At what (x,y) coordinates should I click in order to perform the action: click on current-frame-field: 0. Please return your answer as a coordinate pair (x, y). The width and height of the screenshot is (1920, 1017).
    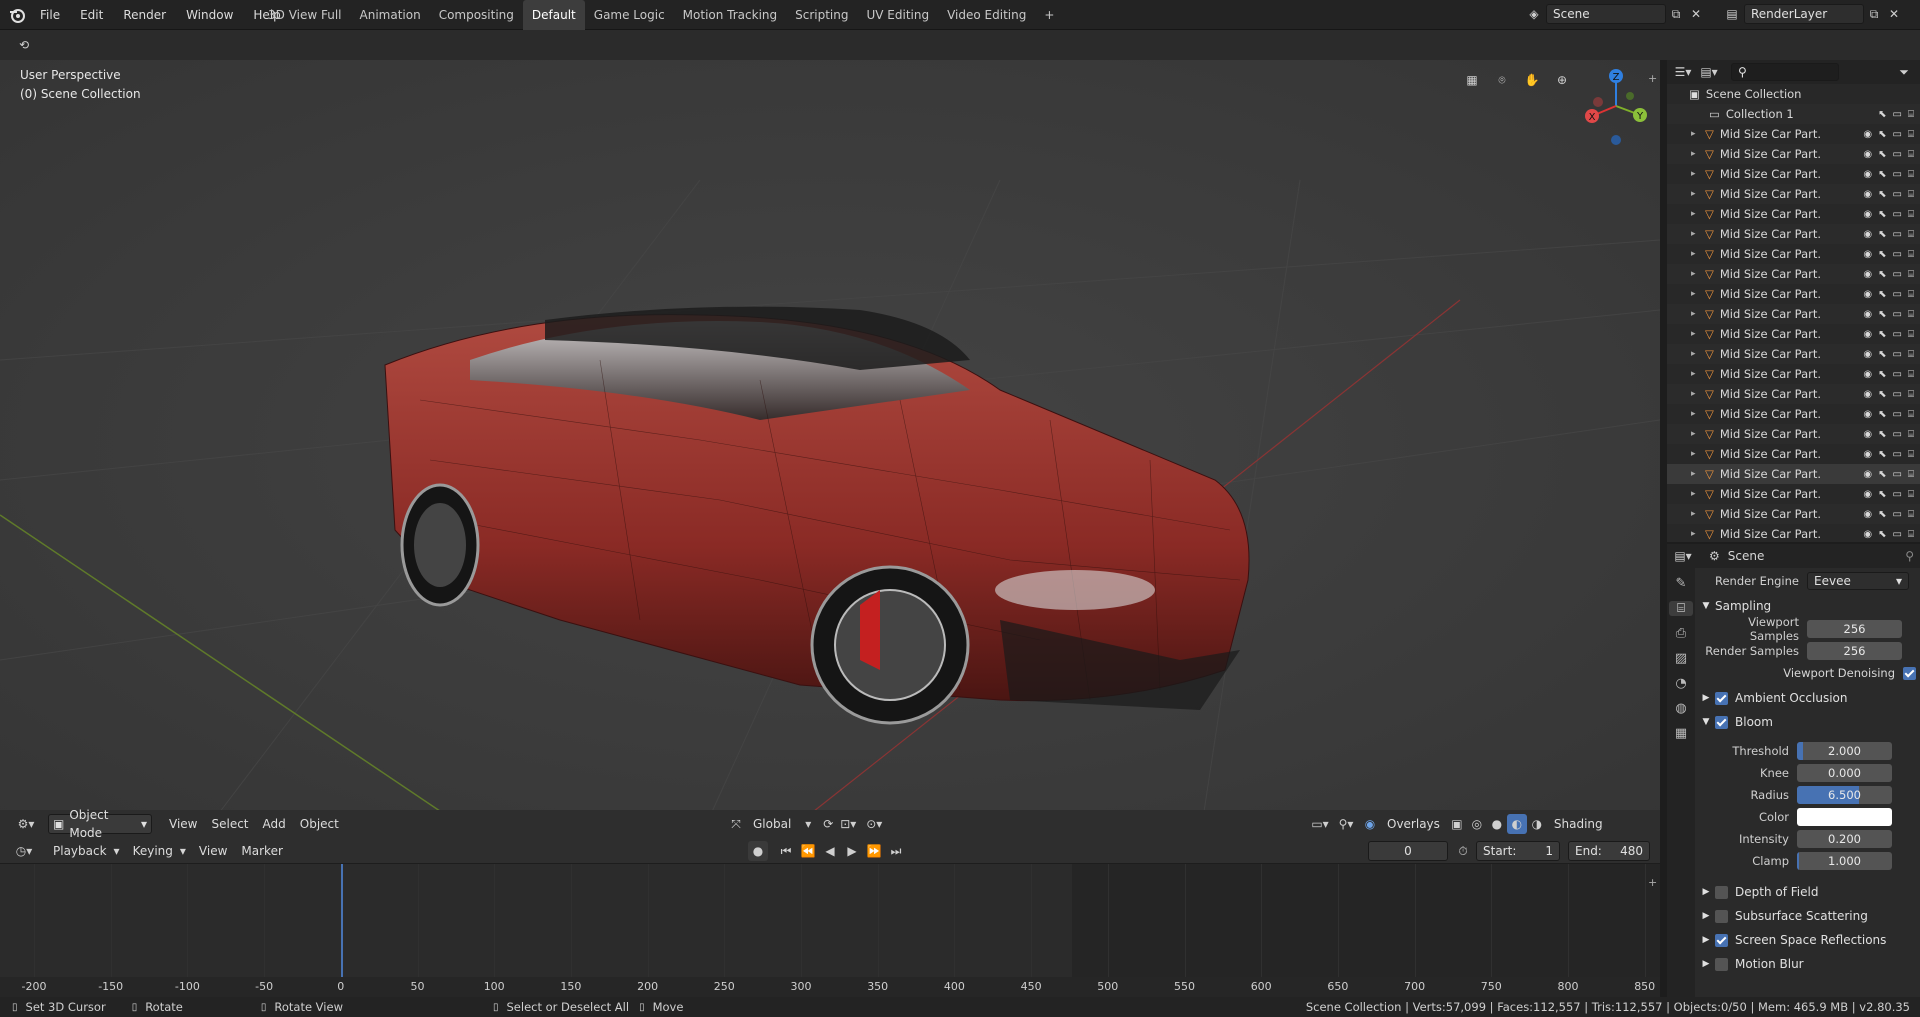
    Looking at the image, I should click on (1408, 851).